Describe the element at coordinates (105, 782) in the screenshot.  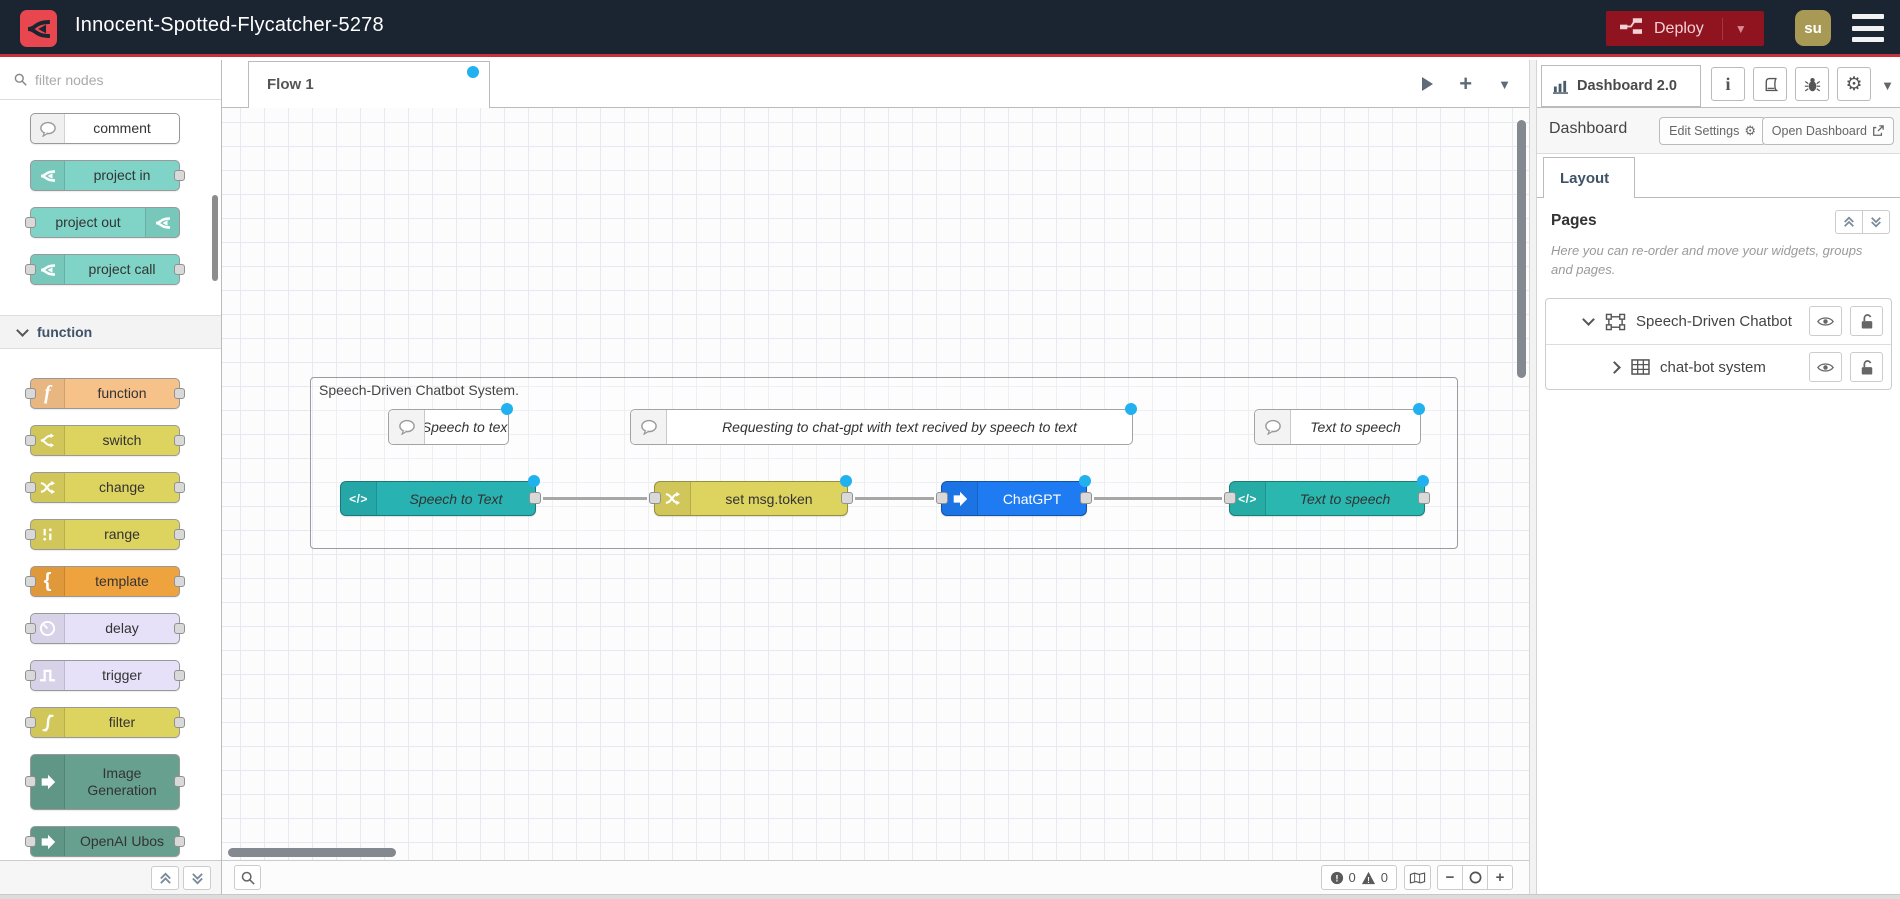
I see `palette-node-image-generation: Image Generation` at that location.